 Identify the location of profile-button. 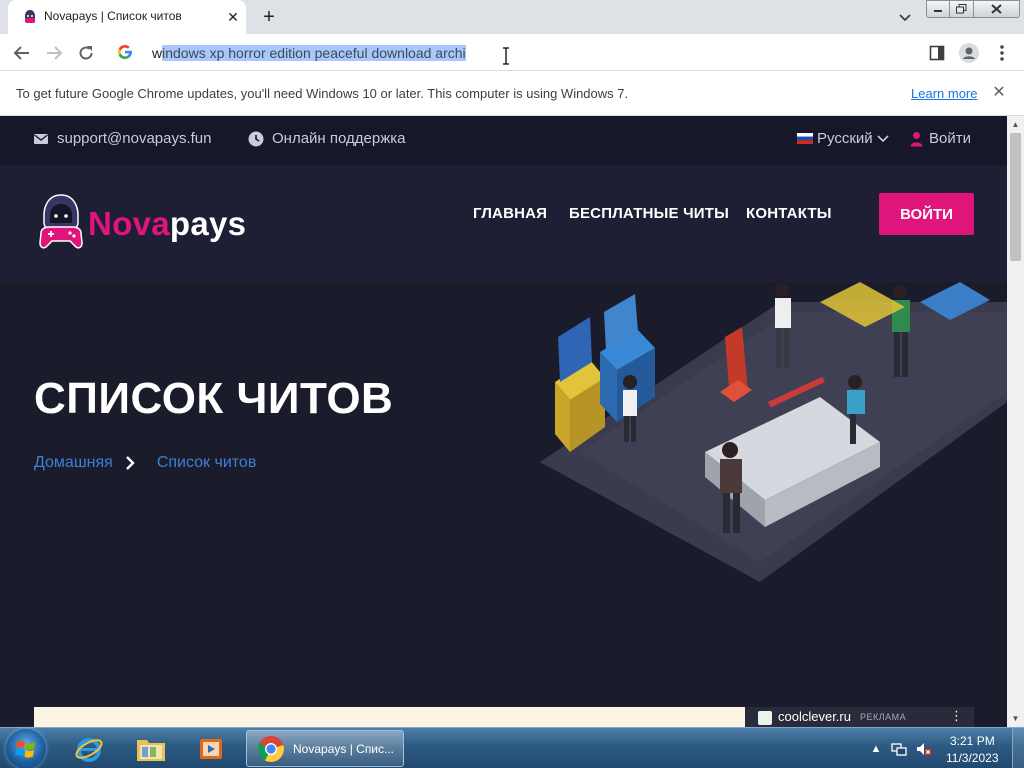
(969, 53).